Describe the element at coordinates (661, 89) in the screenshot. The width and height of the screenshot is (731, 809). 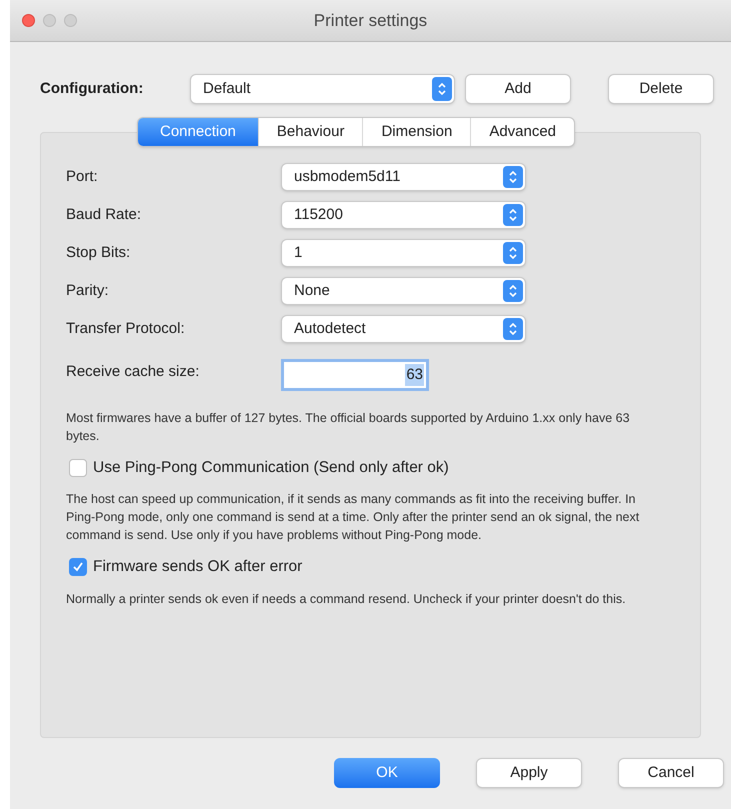
I see `delete-button: Delete` at that location.